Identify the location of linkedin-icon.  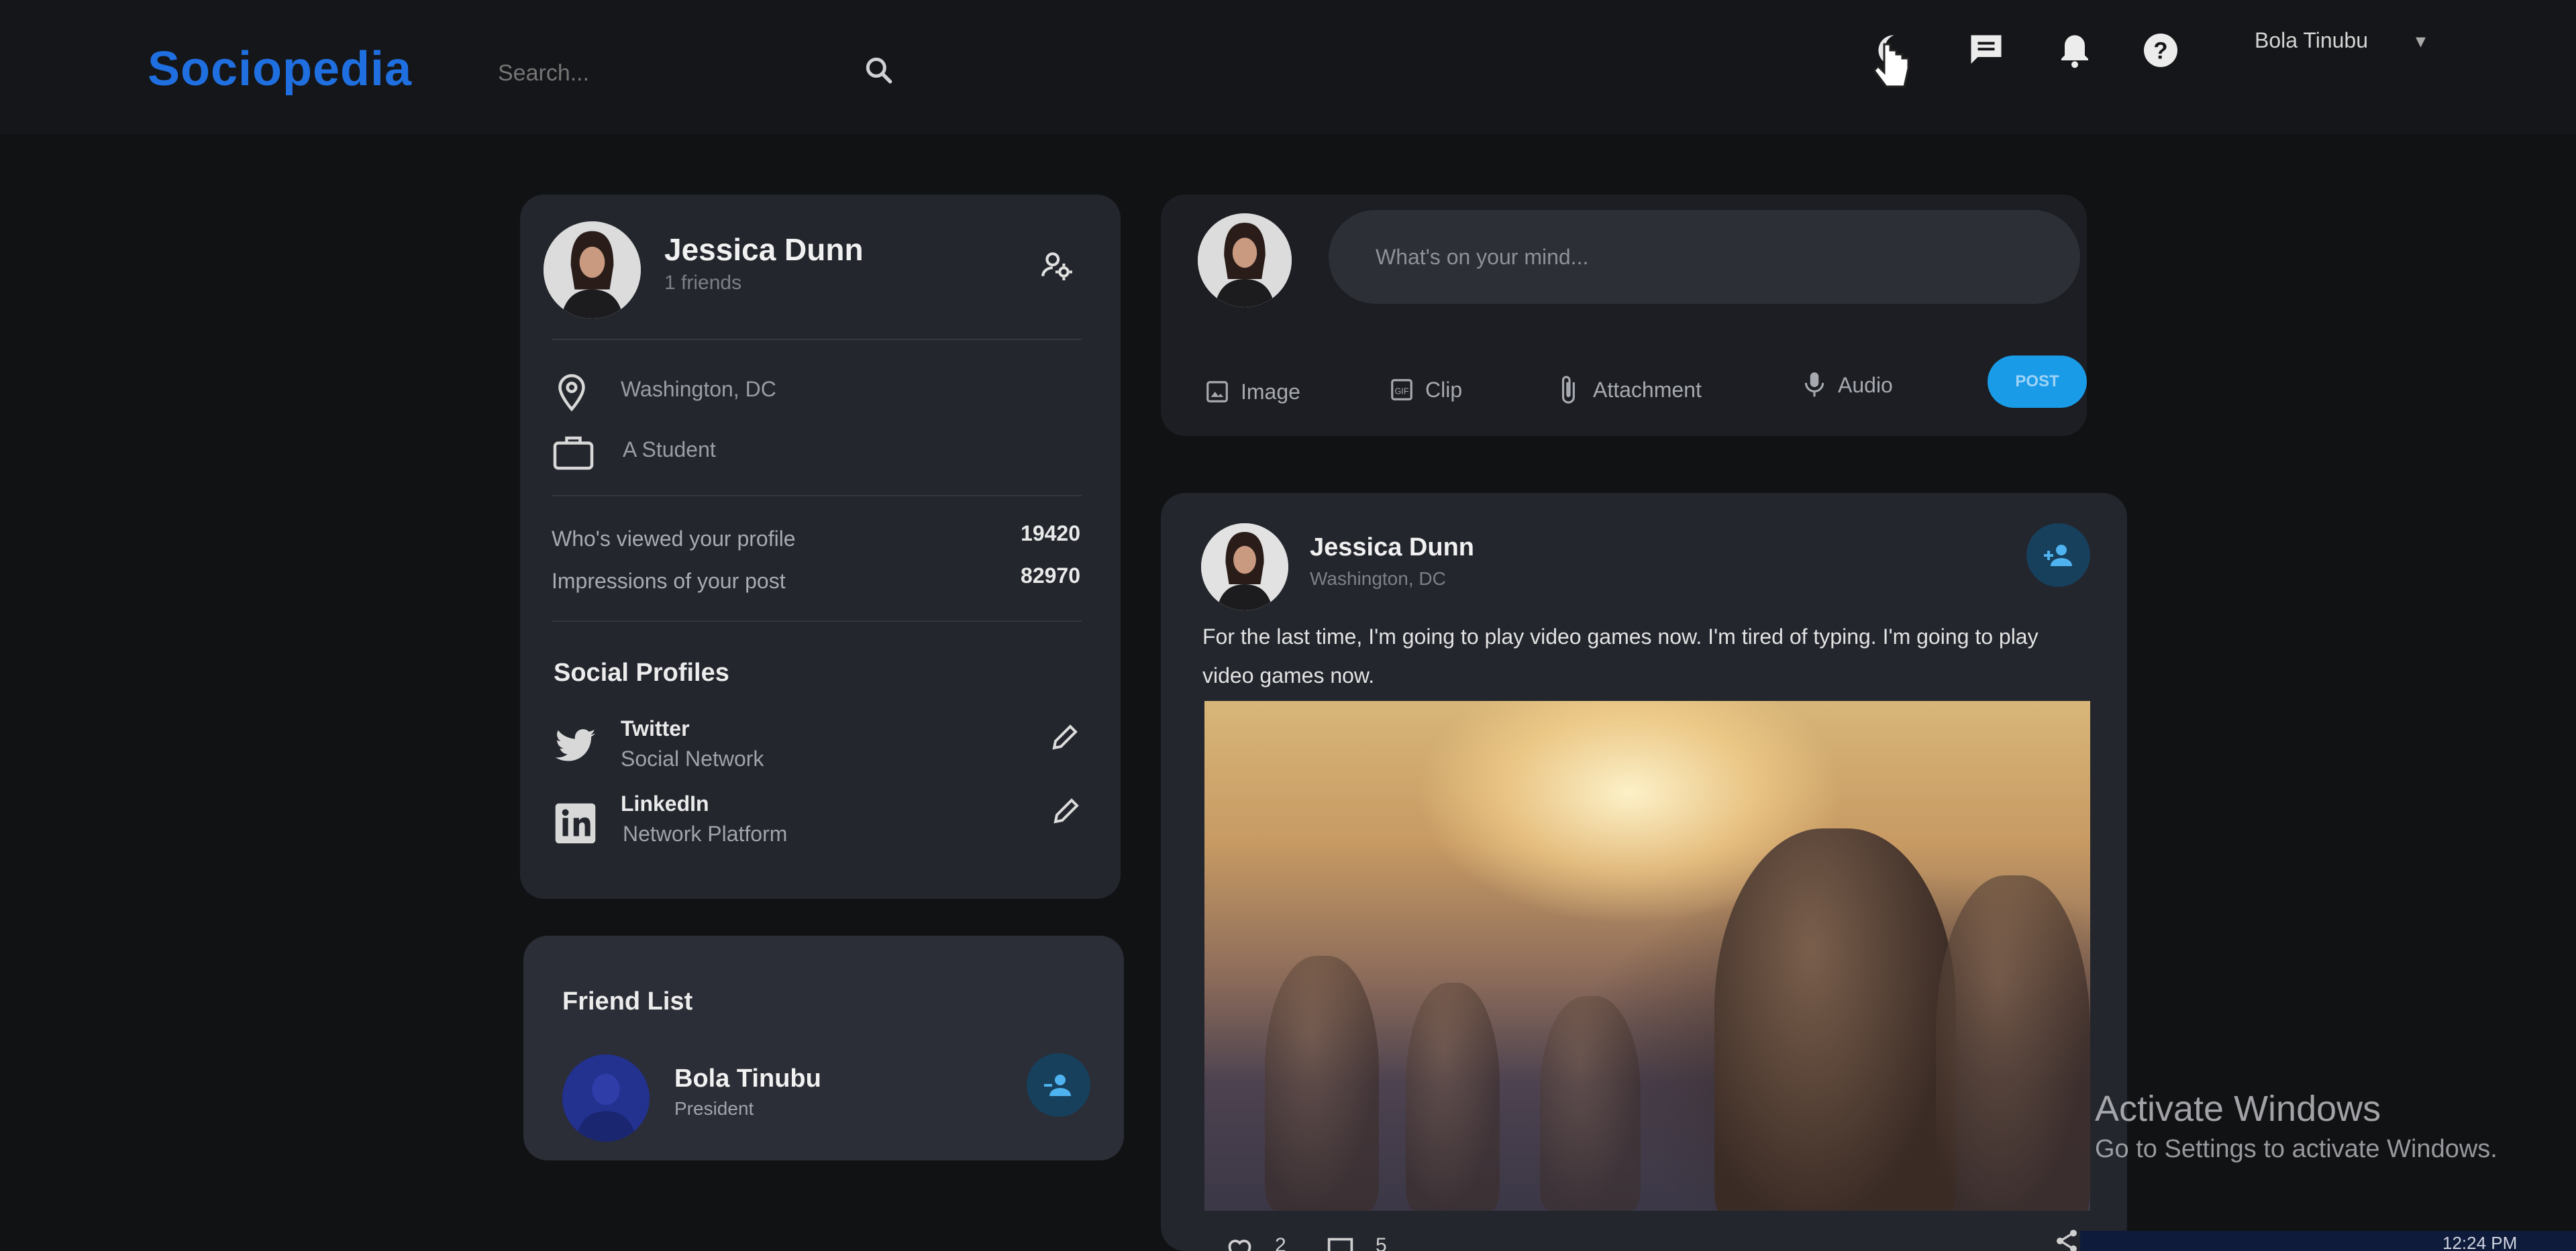
(575, 823).